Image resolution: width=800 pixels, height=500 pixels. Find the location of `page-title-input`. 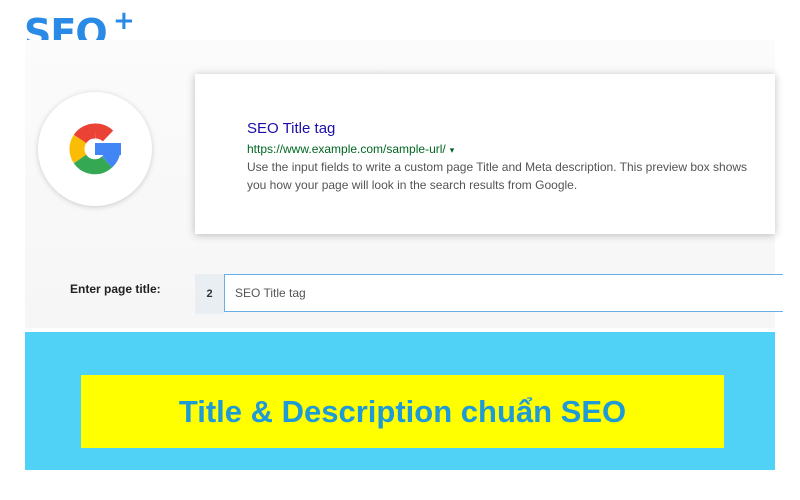

page-title-input is located at coordinates (503, 293).